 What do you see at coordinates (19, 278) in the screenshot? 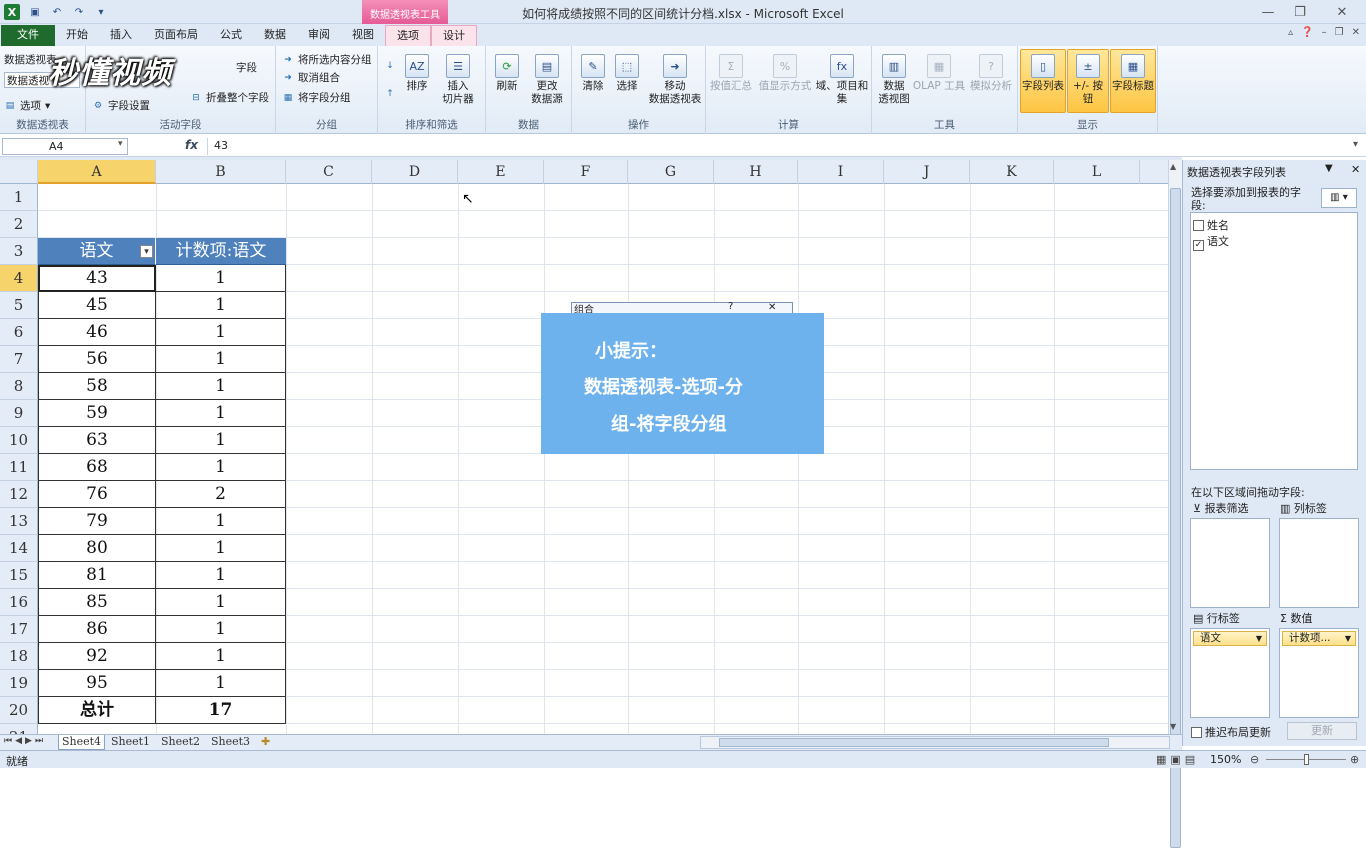
I see `row-header-4: 4` at bounding box center [19, 278].